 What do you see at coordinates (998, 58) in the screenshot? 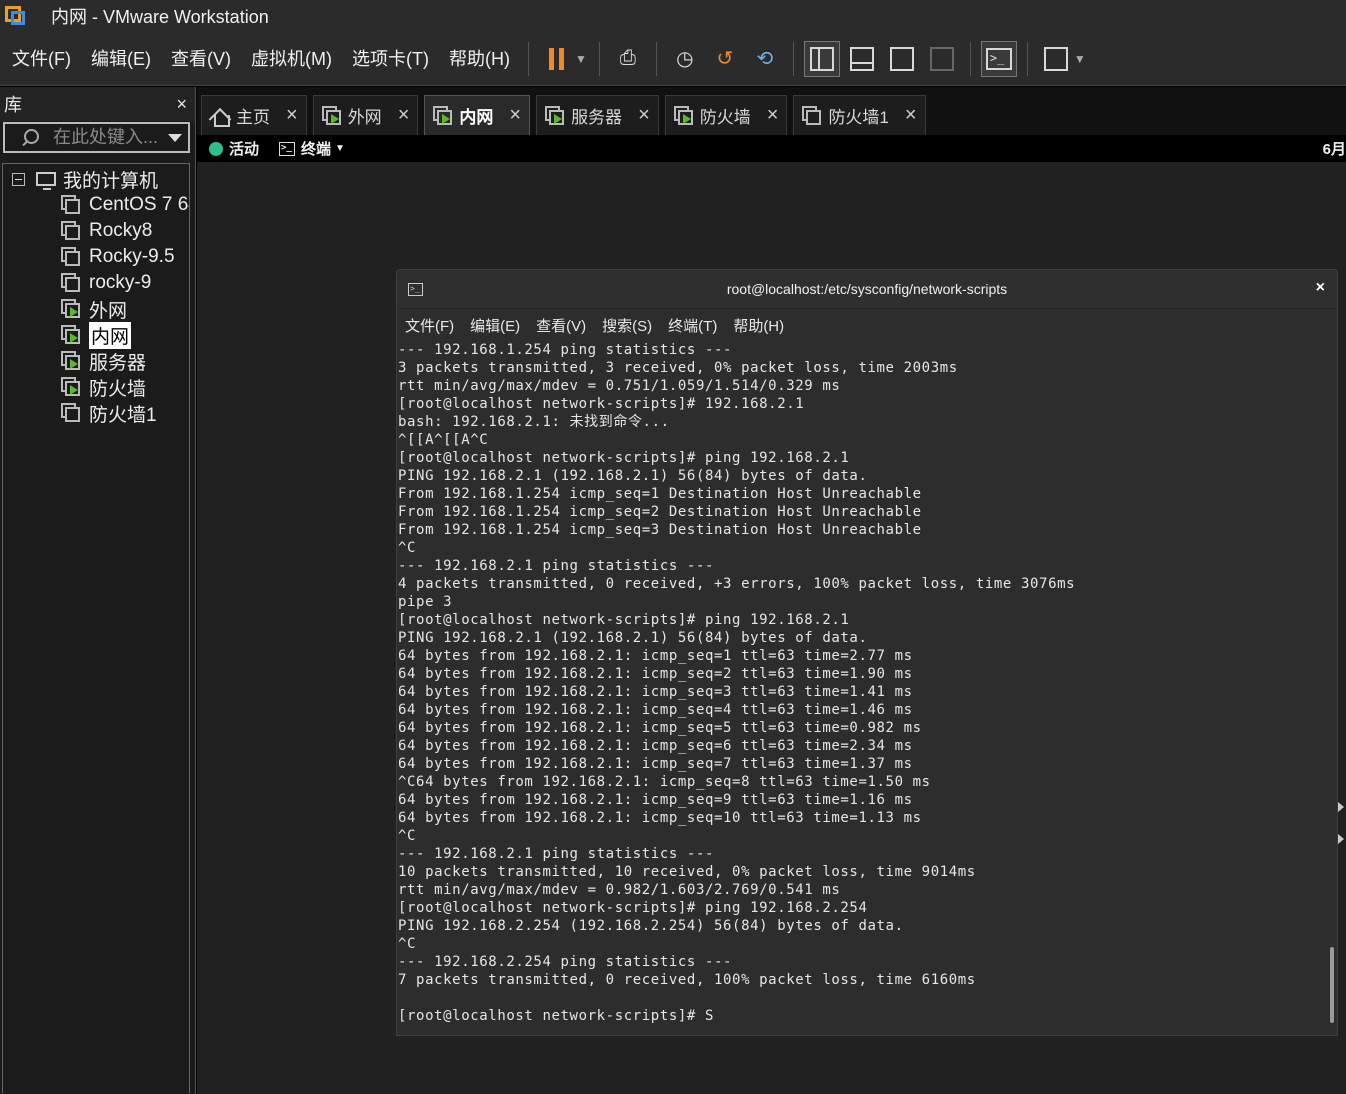
I see `console-view-button: >_` at bounding box center [998, 58].